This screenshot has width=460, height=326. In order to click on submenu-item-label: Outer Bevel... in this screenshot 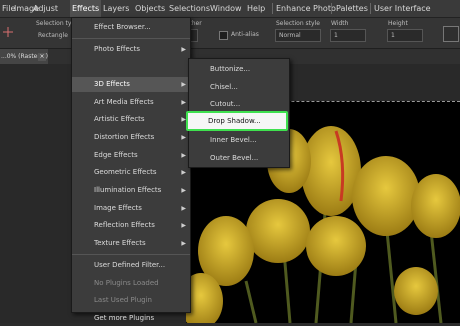, I will do `click(234, 158)`.